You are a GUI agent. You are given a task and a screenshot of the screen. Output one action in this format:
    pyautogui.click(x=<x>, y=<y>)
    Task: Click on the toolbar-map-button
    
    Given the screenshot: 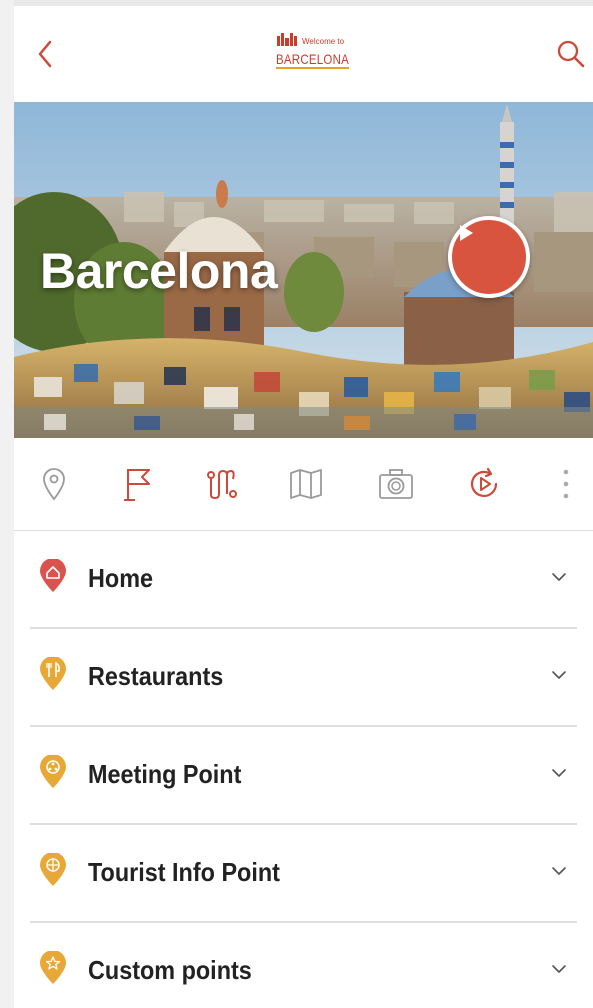 What is the action you would take?
    pyautogui.click(x=306, y=484)
    